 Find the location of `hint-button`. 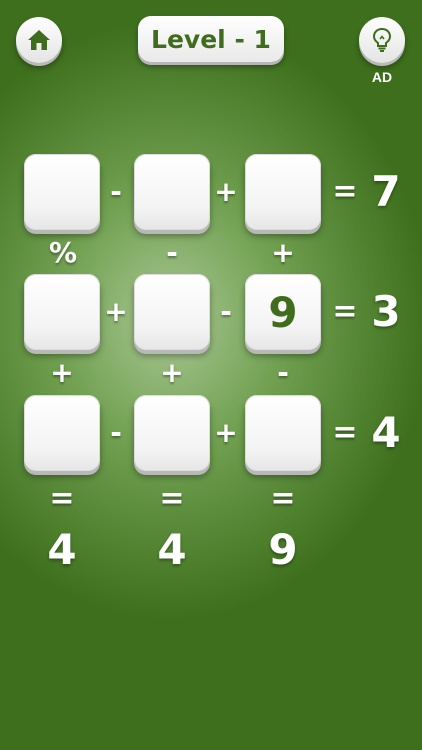

hint-button is located at coordinates (382, 40).